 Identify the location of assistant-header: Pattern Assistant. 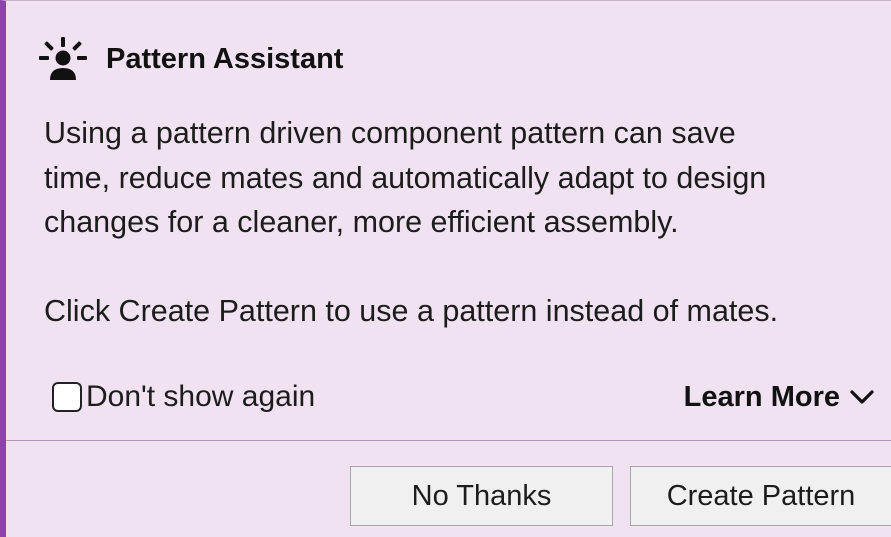
(190, 59).